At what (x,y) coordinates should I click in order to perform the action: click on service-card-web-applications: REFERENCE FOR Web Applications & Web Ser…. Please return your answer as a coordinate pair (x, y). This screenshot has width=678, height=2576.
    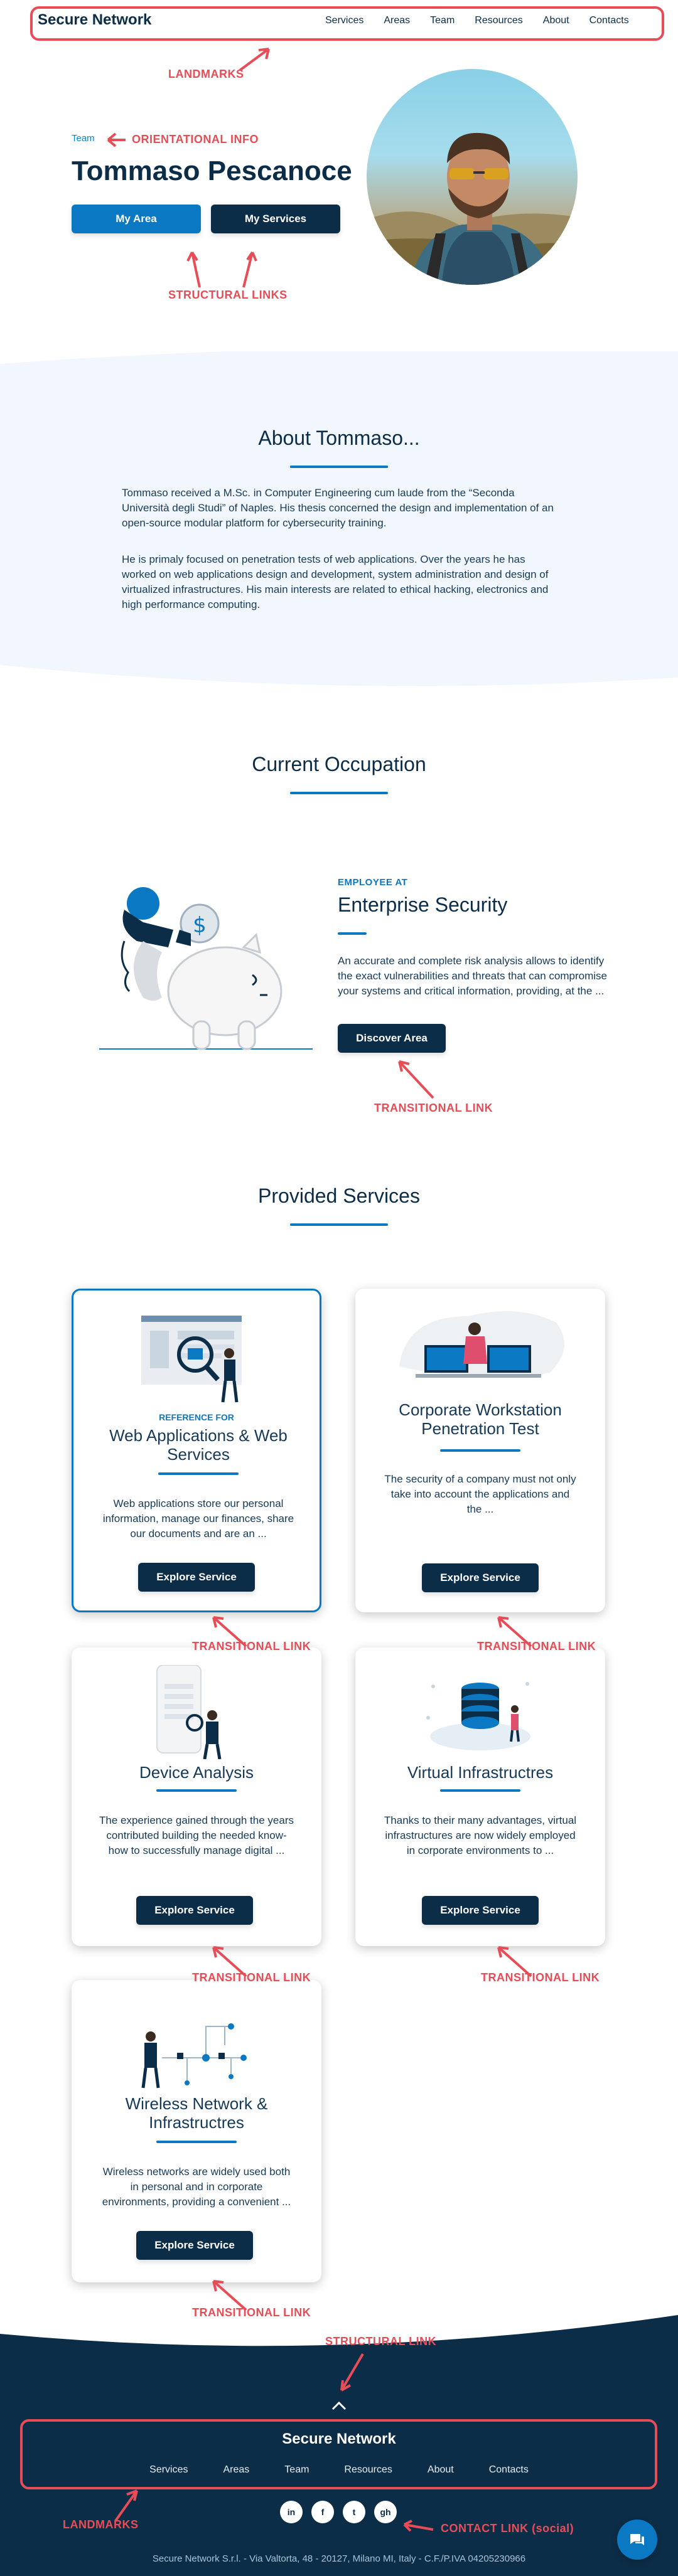
    Looking at the image, I should click on (196, 1450).